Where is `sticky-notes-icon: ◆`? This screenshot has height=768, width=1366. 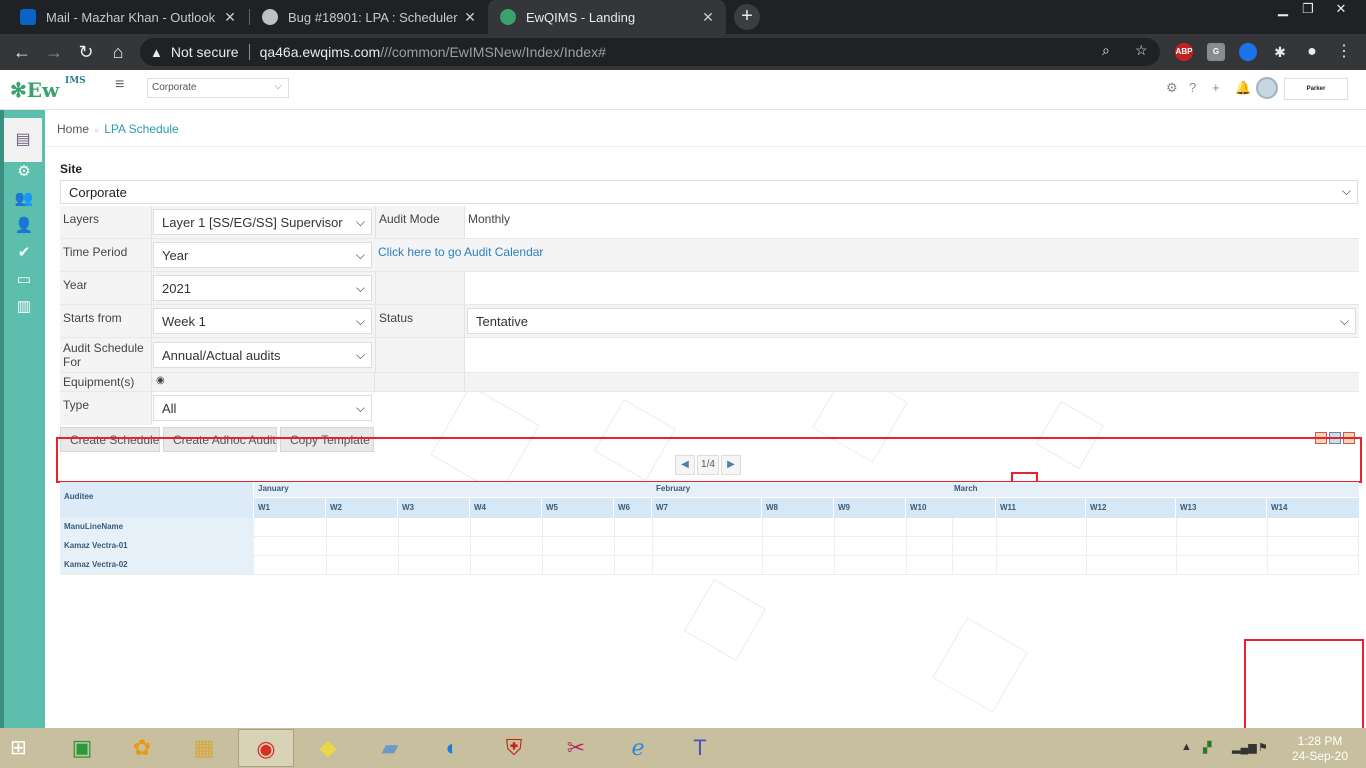
sticky-notes-icon: ◆ is located at coordinates (328, 748).